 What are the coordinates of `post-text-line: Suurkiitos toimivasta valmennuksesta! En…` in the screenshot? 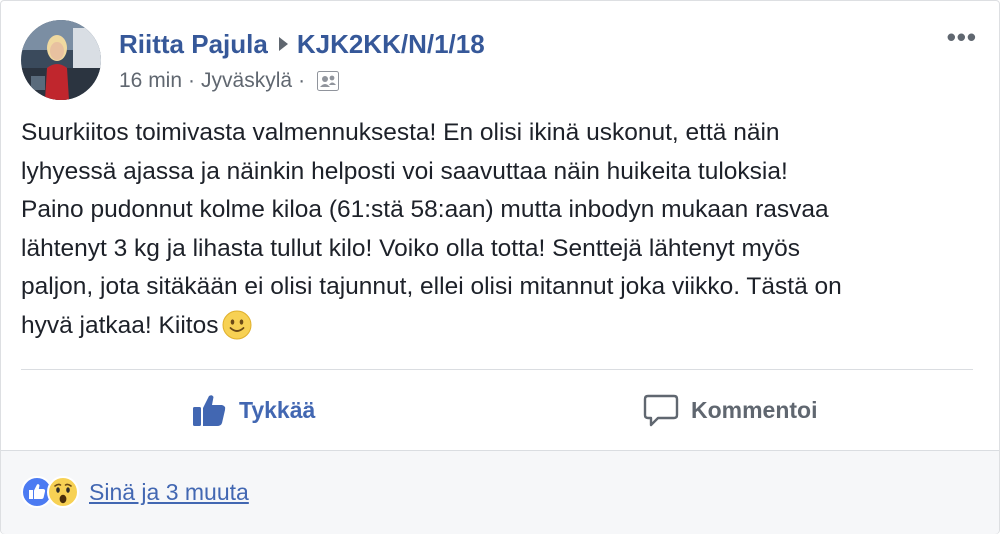 It's located at (400, 132).